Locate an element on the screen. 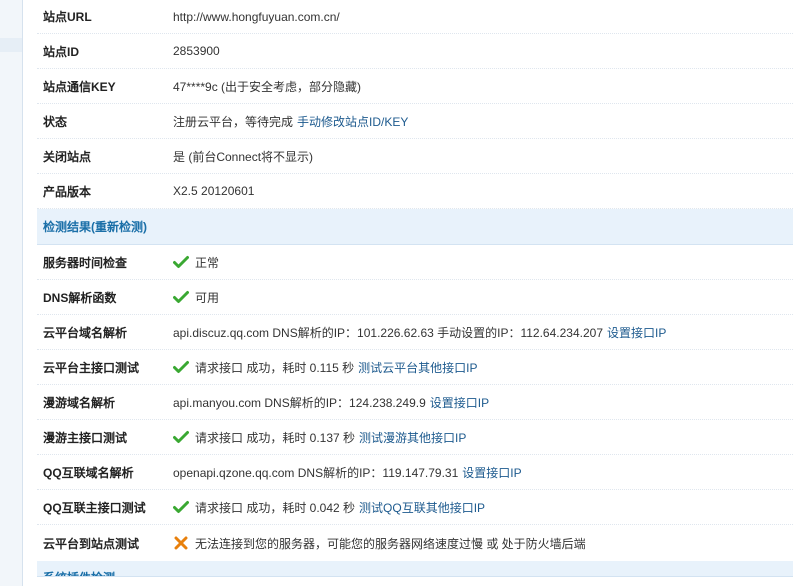  row-label: 漫游域名解析 is located at coordinates (79, 402).